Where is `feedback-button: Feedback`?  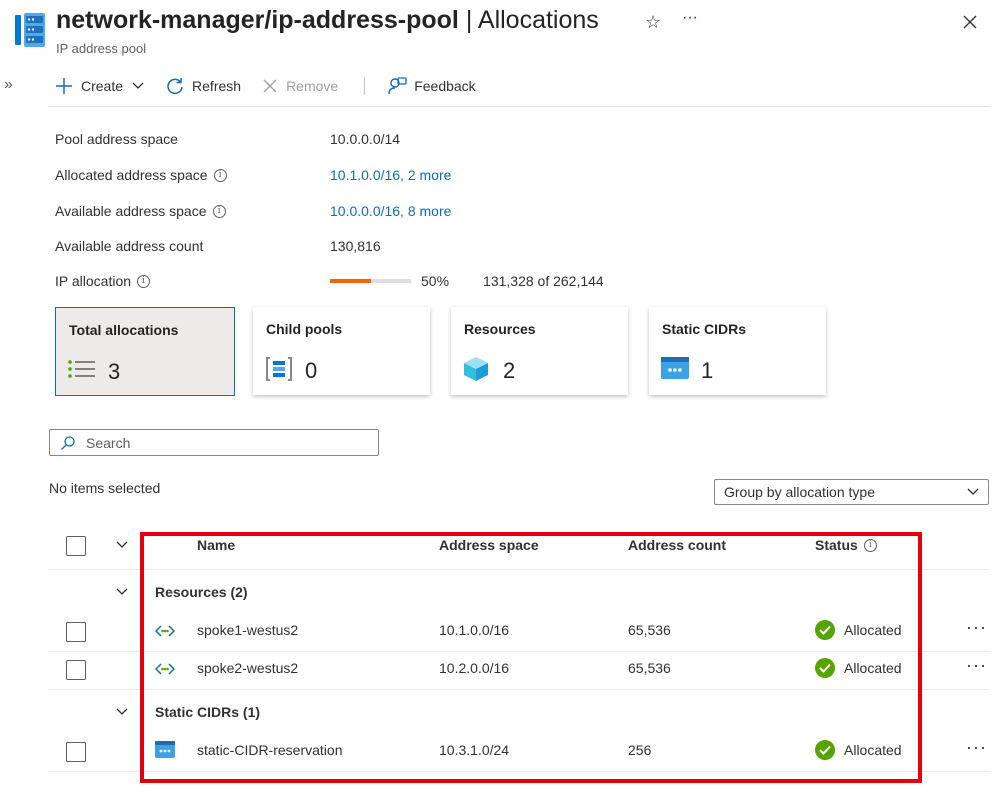
feedback-button: Feedback is located at coordinates (431, 86).